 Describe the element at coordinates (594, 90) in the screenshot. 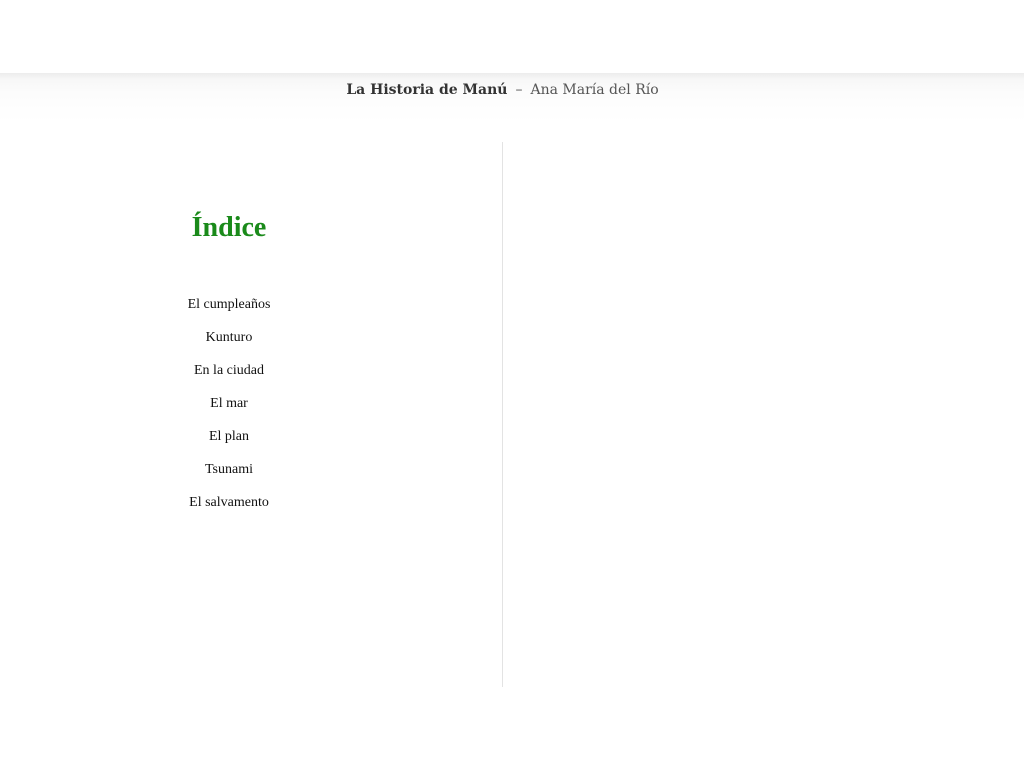

I see `book-author: Ana María del Río` at that location.